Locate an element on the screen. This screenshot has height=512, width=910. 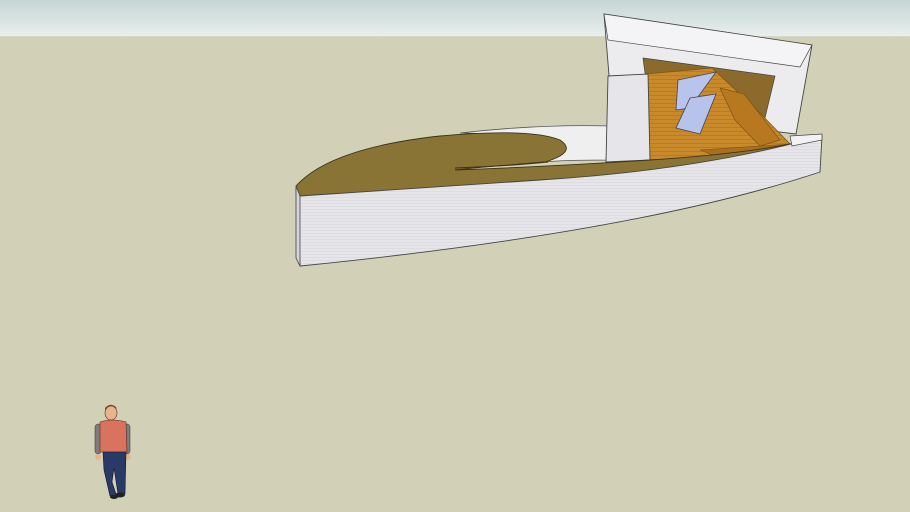
wall-end-cap is located at coordinates (298, 226).